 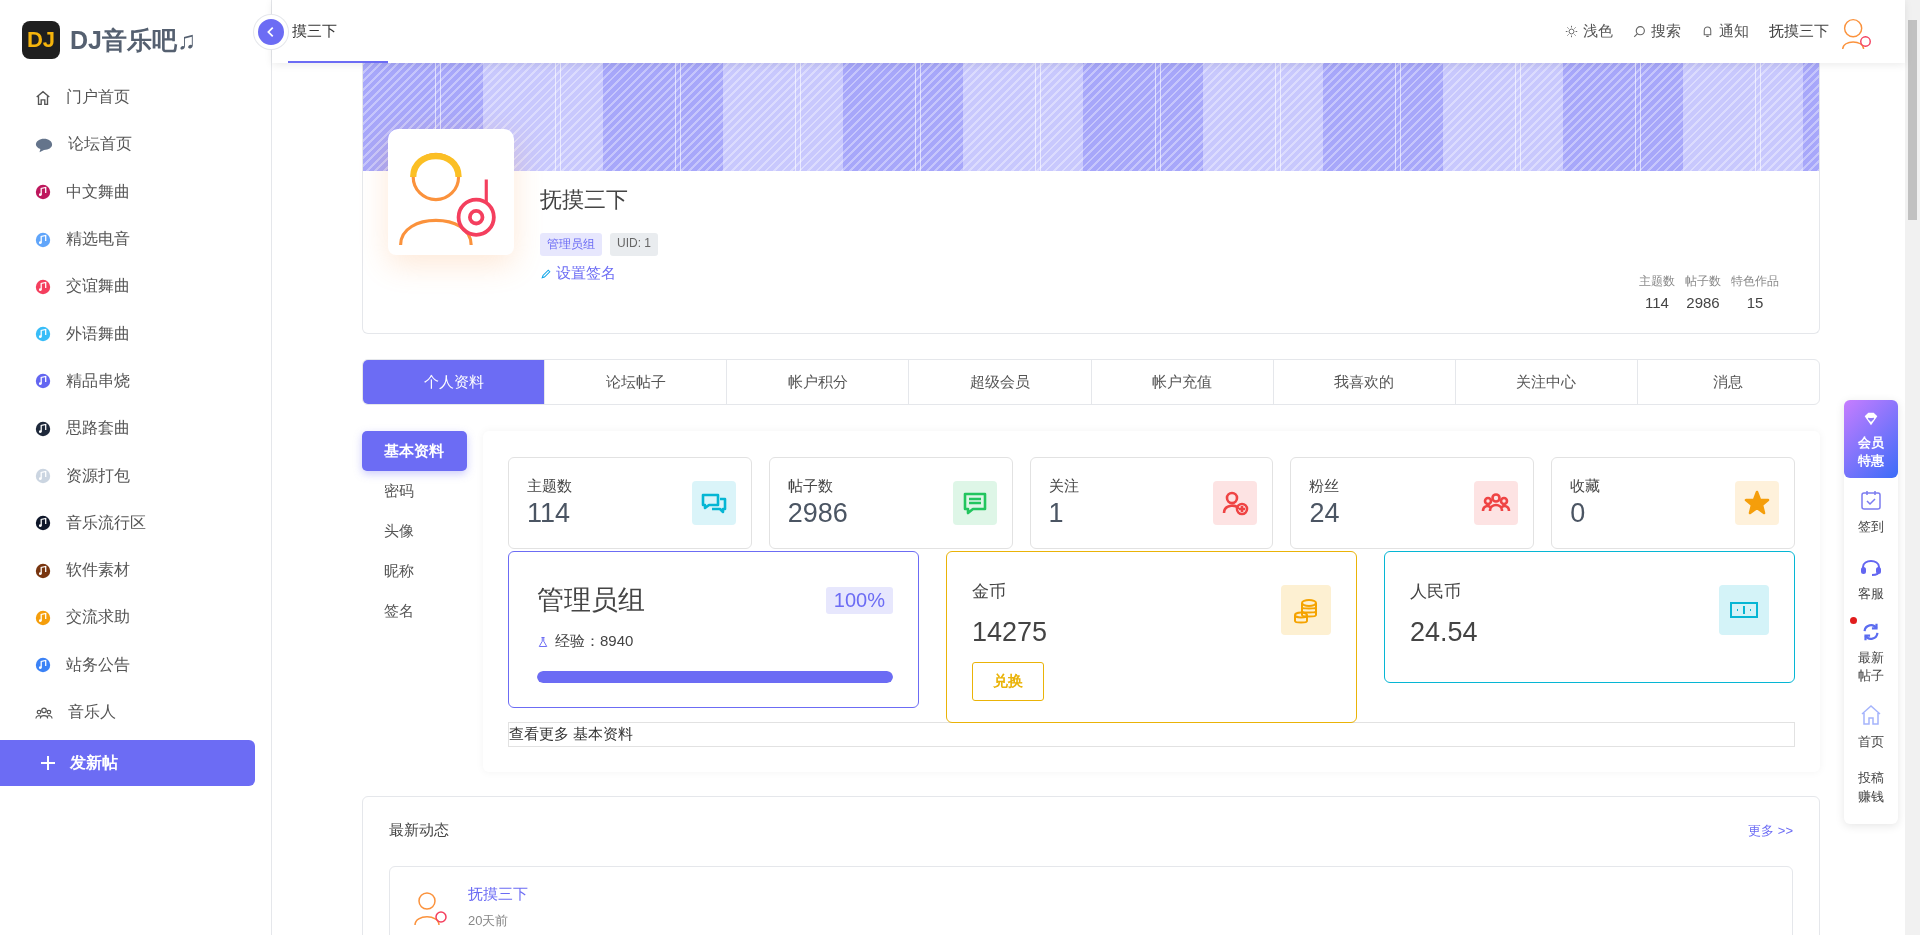 What do you see at coordinates (1324, 513) in the screenshot?
I see `stat-value: 24` at bounding box center [1324, 513].